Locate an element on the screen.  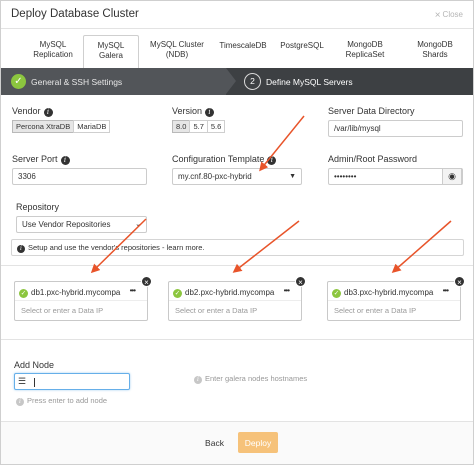
config-template-label: Configuration Template i is located at coordinates (224, 159).